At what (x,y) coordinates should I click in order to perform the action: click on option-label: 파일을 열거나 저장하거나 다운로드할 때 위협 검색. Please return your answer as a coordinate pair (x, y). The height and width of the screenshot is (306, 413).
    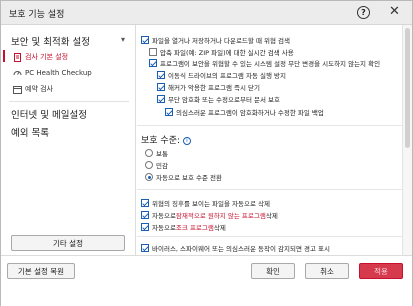
    Looking at the image, I should click on (221, 41).